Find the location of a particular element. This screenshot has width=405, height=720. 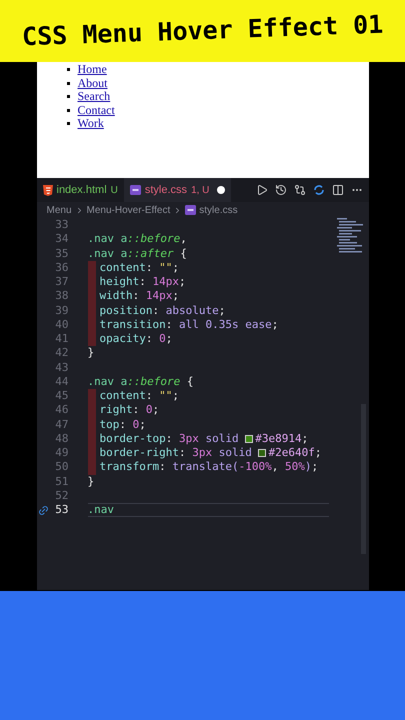

html-file-icon is located at coordinates (47, 190).